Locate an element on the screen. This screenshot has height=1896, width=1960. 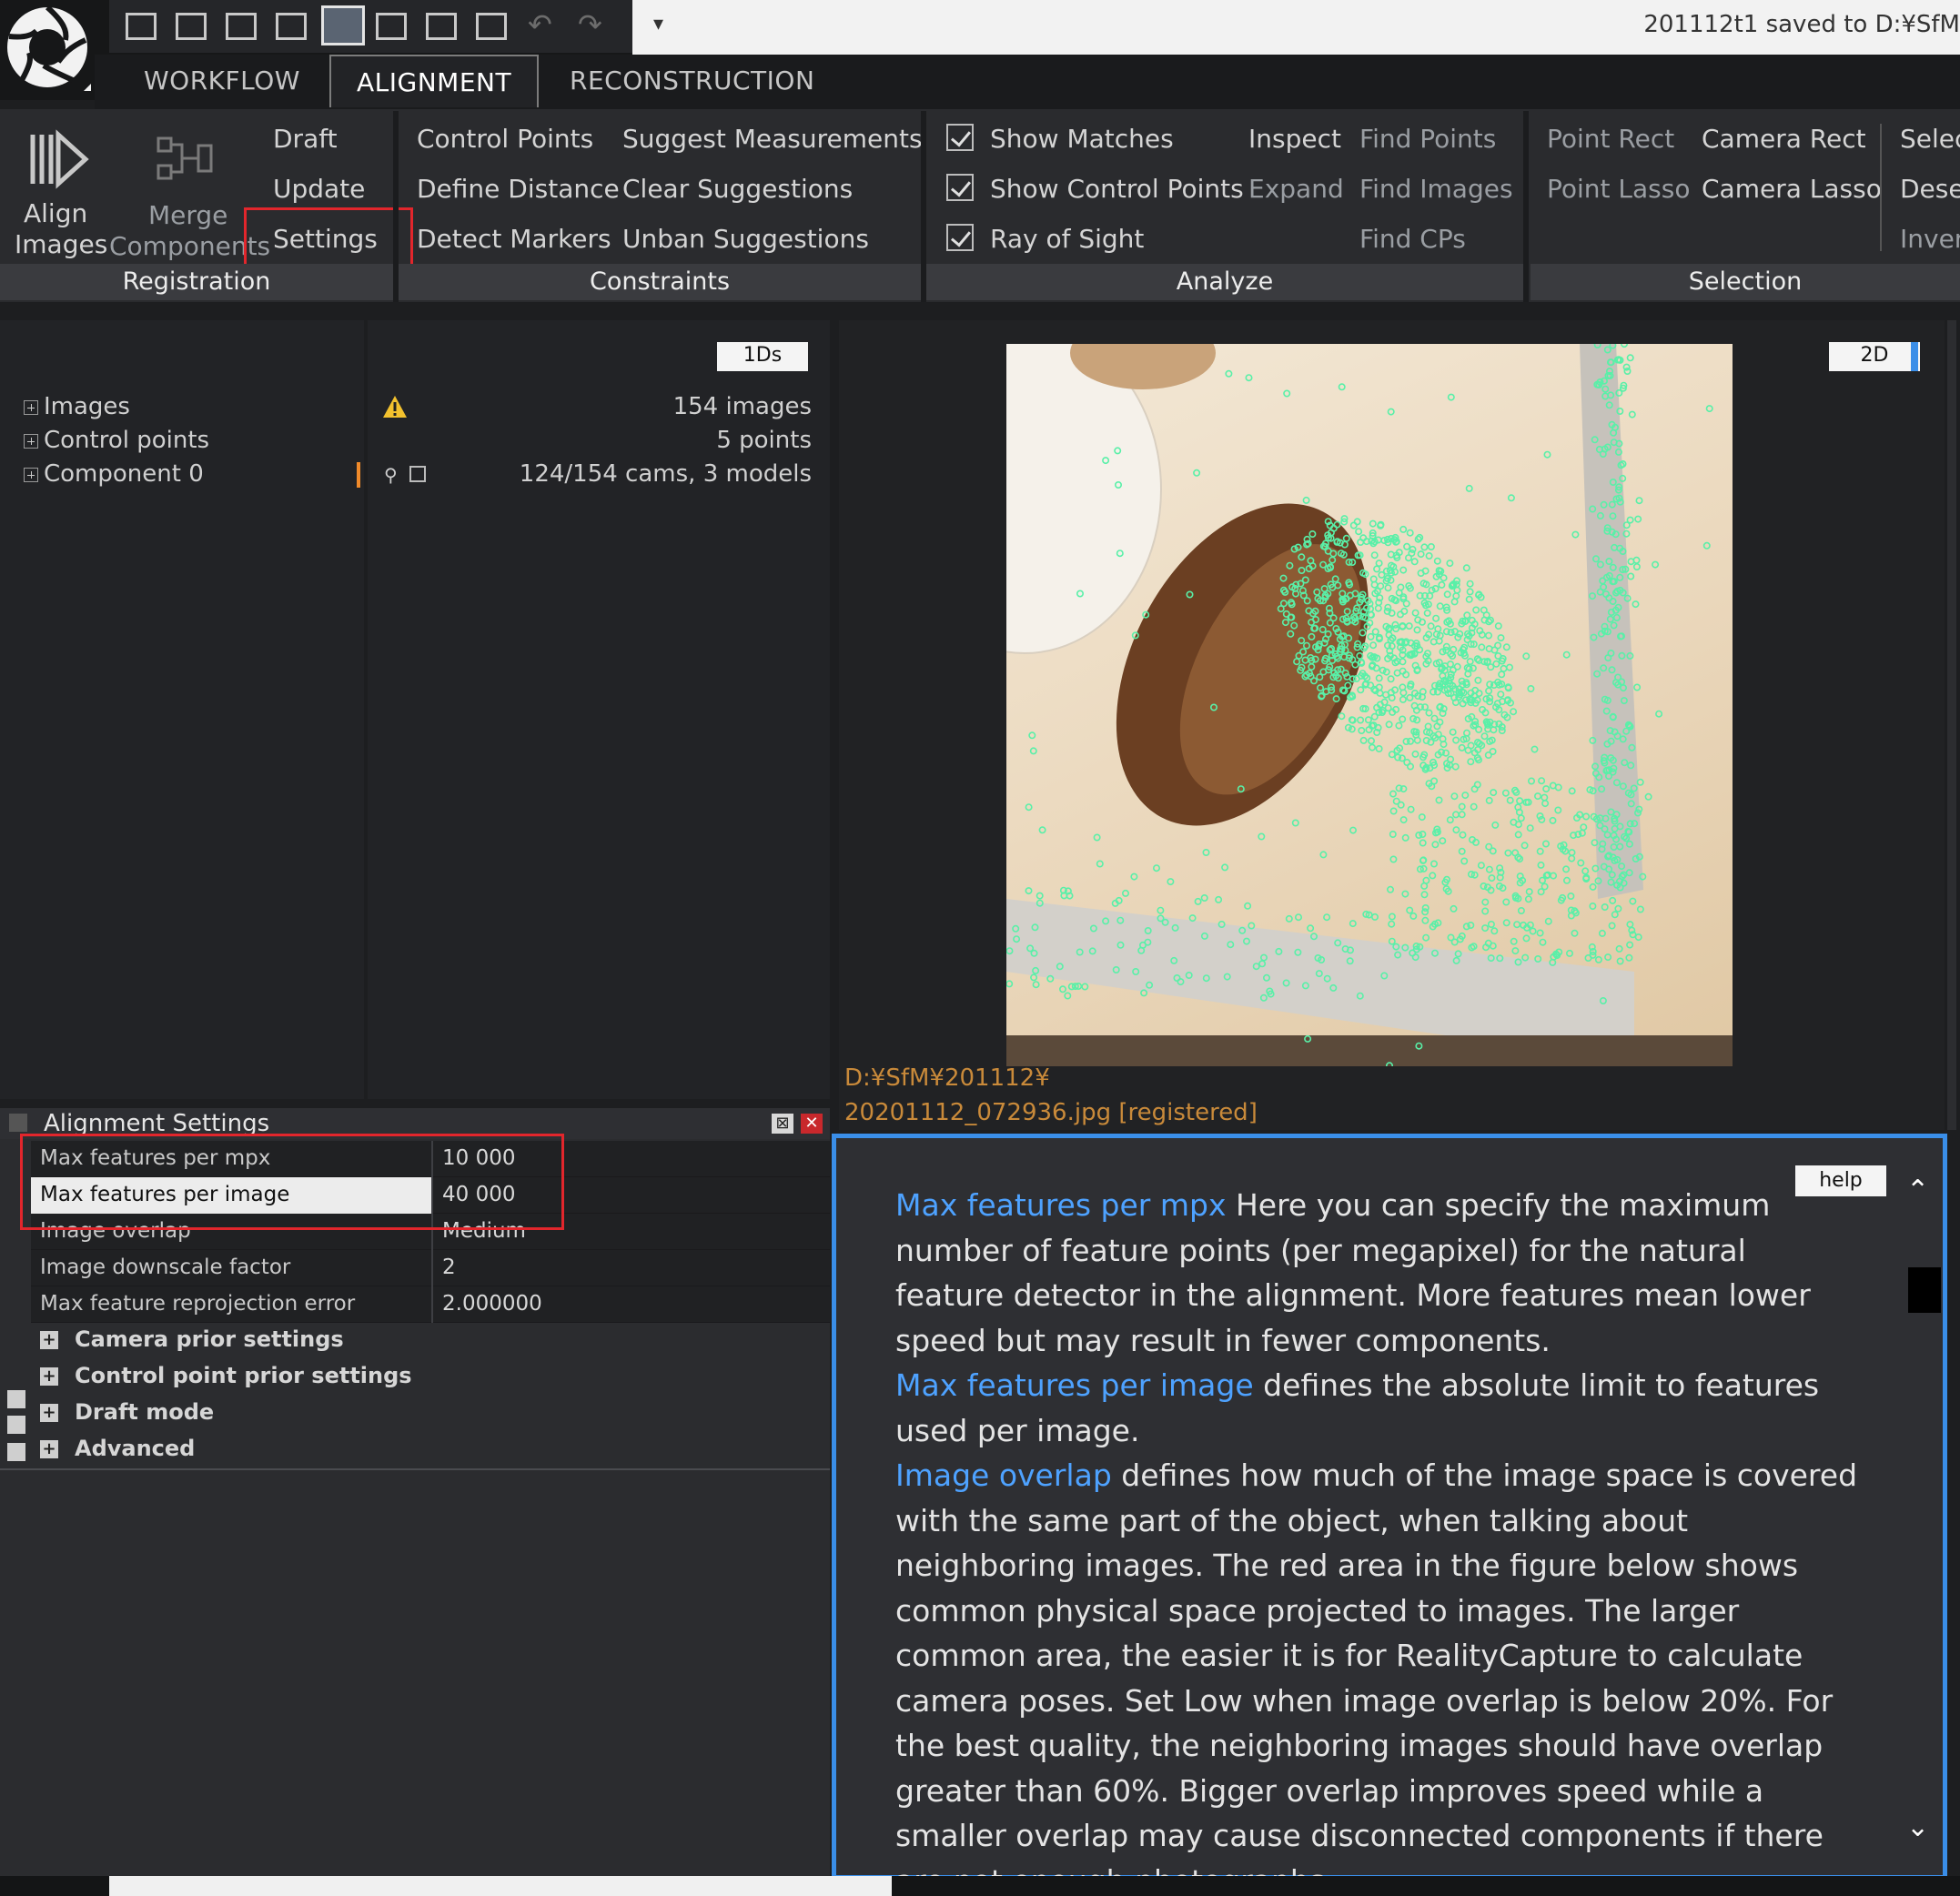
tab-reconstruction: RECONSTRUCTION is located at coordinates (692, 81).